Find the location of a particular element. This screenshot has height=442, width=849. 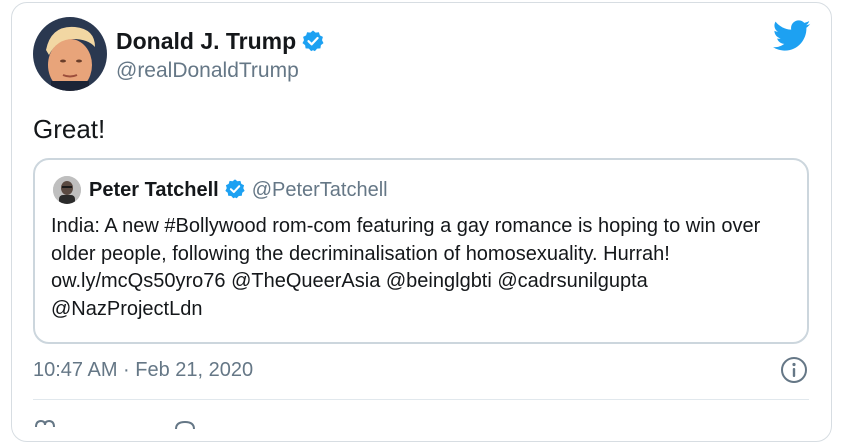

like-icon is located at coordinates (45, 422).